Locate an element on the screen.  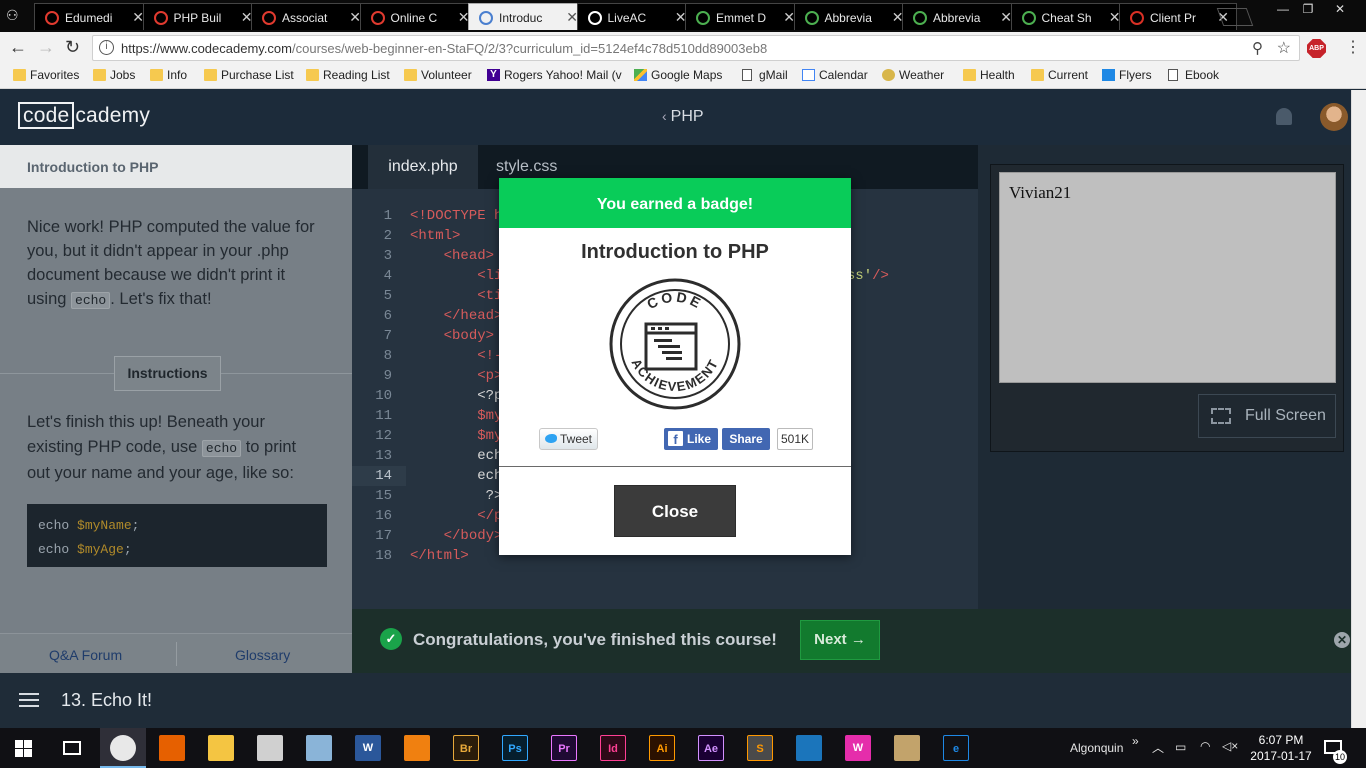
instructions-tab: Instructions is located at coordinates (167, 373).